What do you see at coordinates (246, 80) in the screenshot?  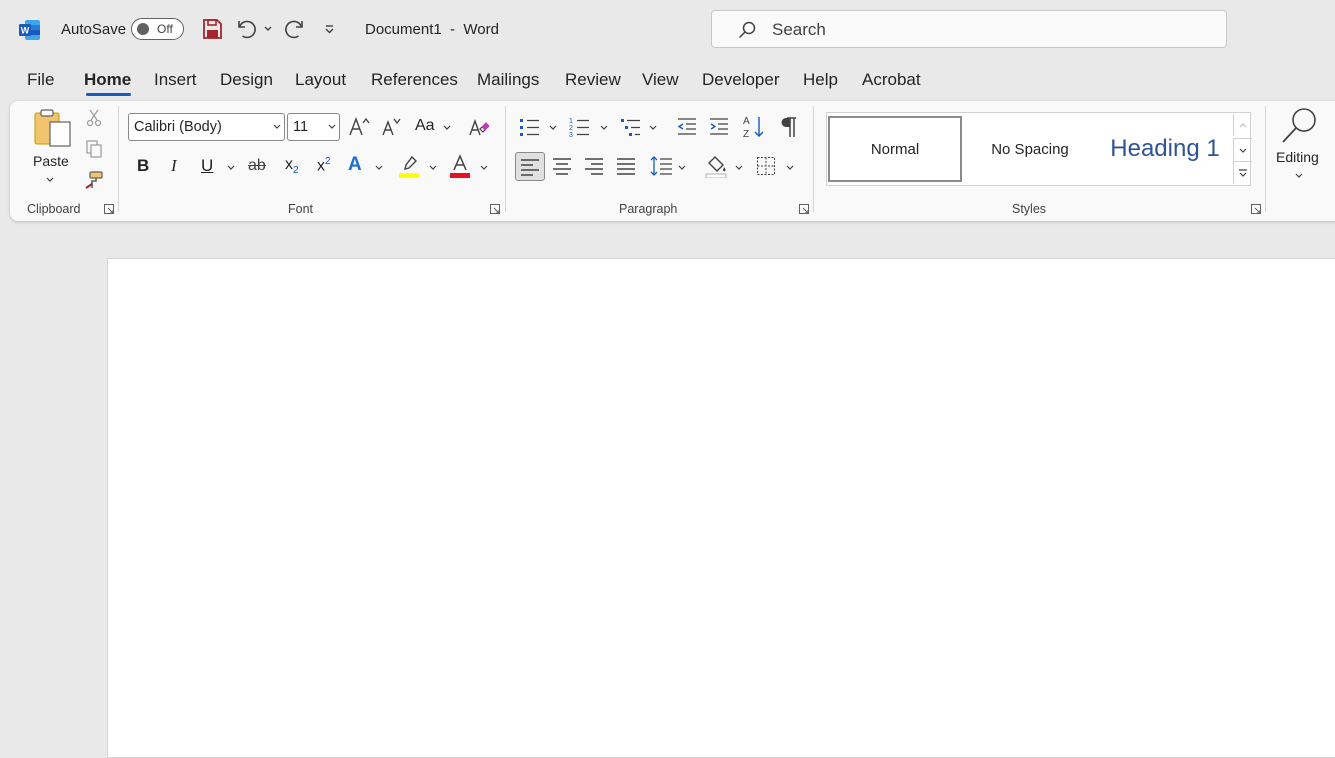 I see `tab-design: Design` at bounding box center [246, 80].